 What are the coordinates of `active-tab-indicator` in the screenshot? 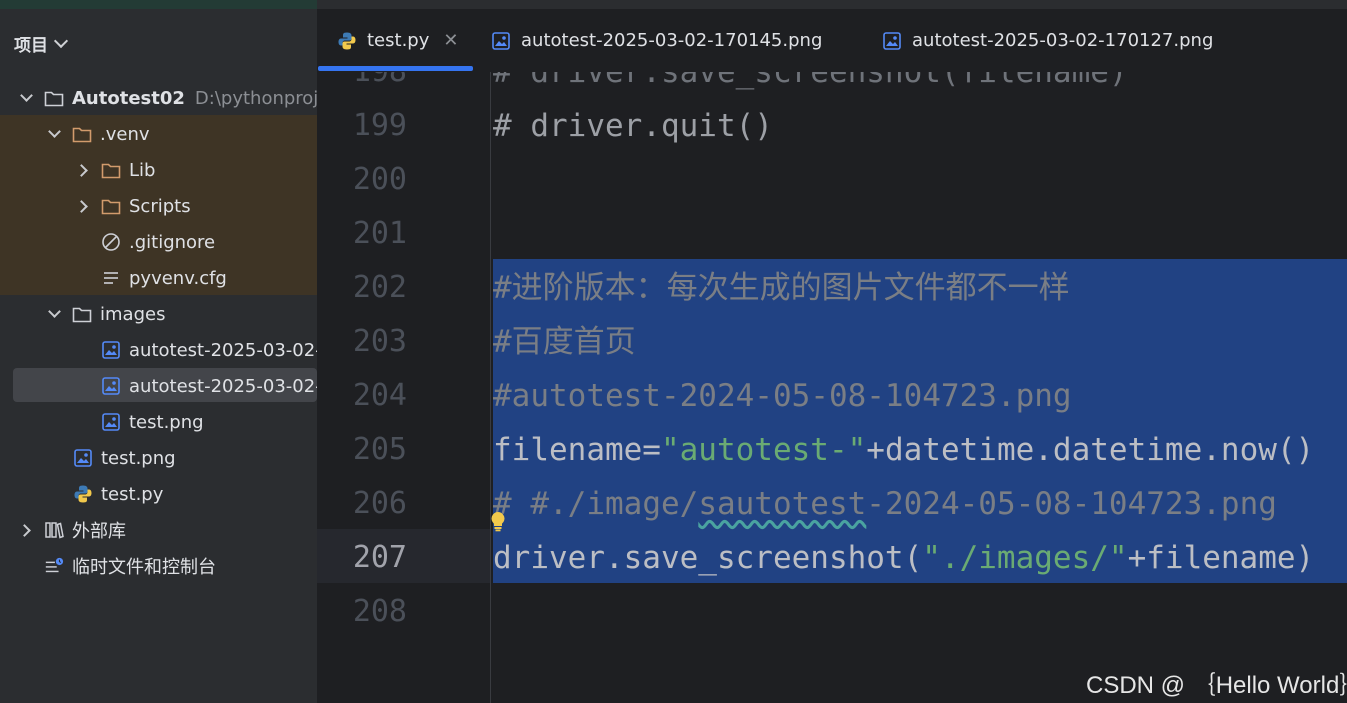 It's located at (395, 68).